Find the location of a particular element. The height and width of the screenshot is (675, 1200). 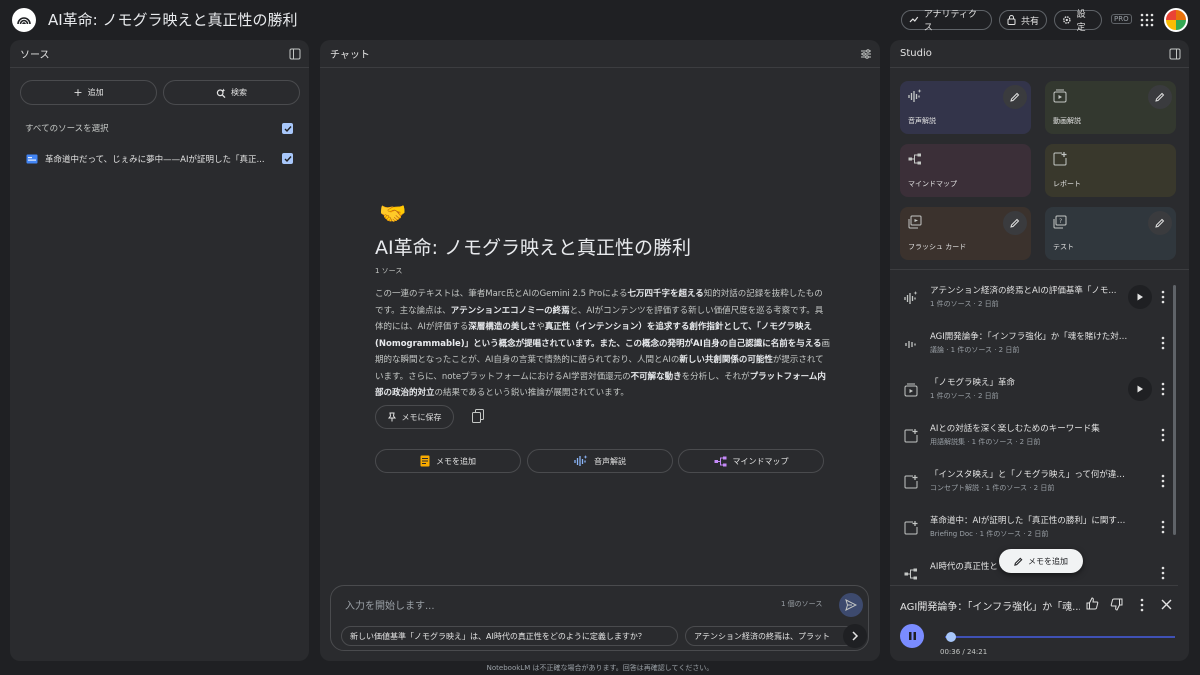

mind-map-button: マインドマップ is located at coordinates (751, 461).